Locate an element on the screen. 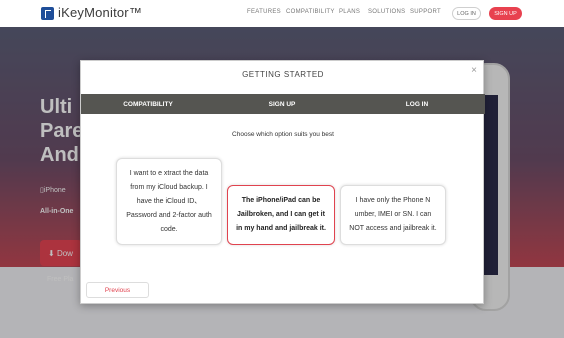 The height and width of the screenshot is (338, 564). modal-title: GETTING STARTED is located at coordinates (283, 74).